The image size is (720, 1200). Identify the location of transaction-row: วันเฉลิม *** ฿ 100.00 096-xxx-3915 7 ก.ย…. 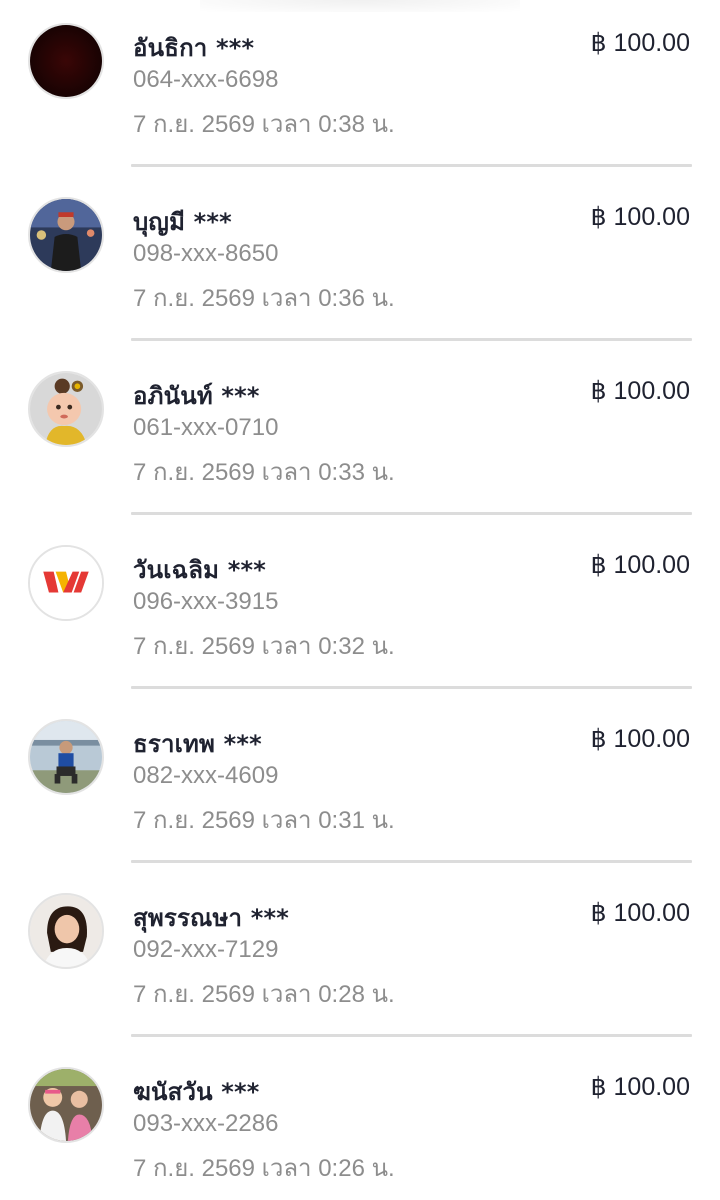
(360, 609).